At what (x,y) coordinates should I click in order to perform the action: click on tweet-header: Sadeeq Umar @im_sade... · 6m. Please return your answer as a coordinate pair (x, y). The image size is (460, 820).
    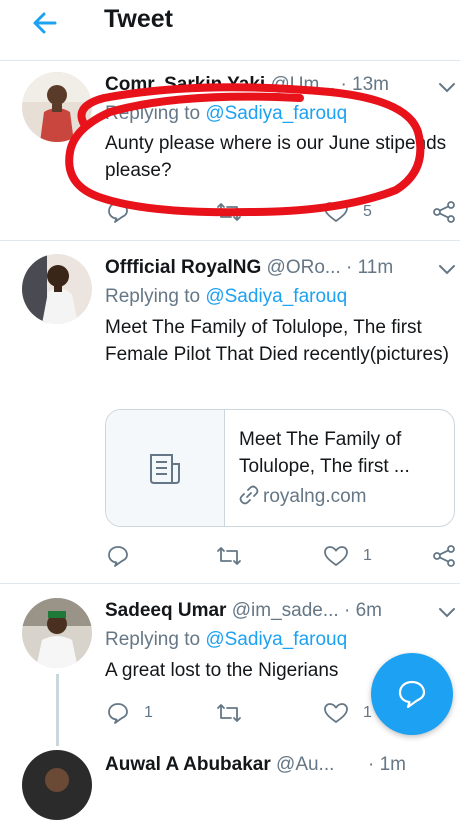
    Looking at the image, I should click on (275, 611).